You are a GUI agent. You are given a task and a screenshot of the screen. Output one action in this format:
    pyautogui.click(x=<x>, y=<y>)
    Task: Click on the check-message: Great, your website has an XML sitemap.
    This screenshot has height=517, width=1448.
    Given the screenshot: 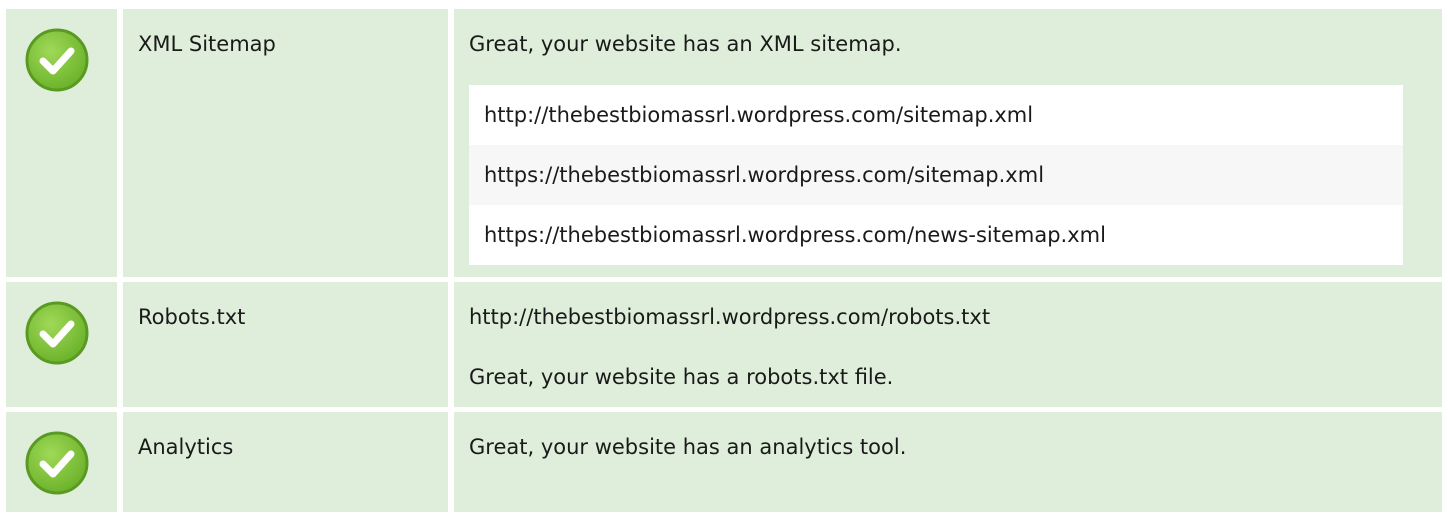 What is the action you would take?
    pyautogui.click(x=685, y=44)
    